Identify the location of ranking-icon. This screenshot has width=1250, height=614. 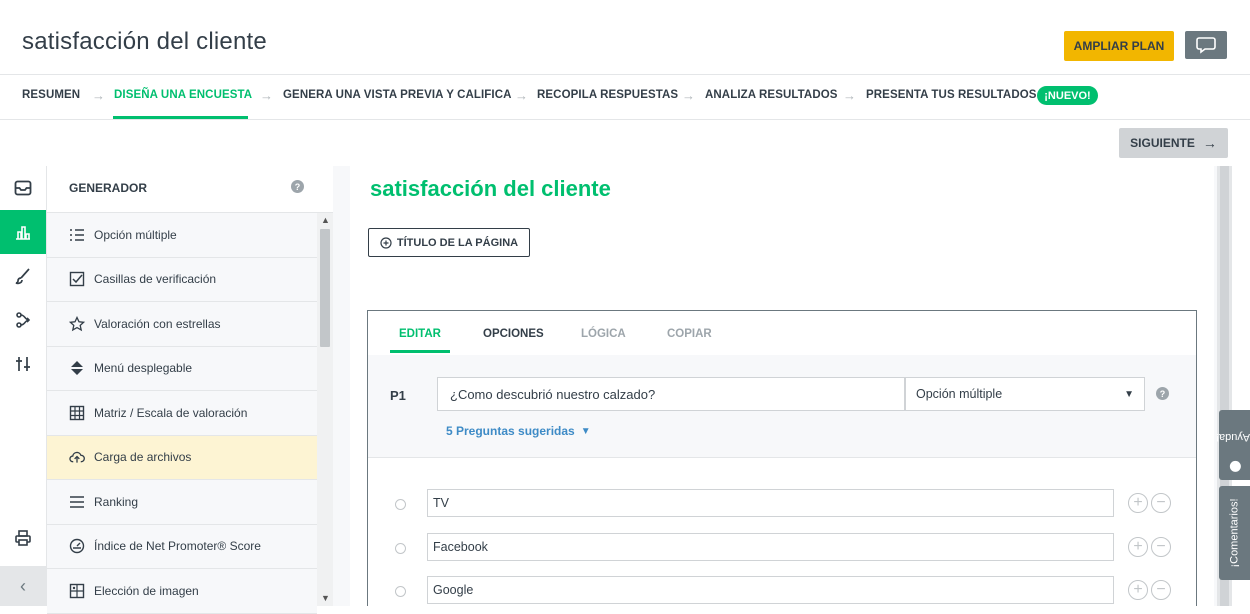
(77, 502).